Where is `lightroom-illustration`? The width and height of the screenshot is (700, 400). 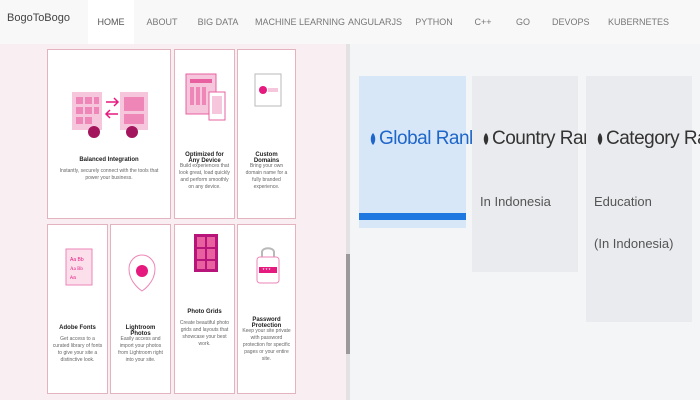
lightroom-illustration is located at coordinates (142, 273).